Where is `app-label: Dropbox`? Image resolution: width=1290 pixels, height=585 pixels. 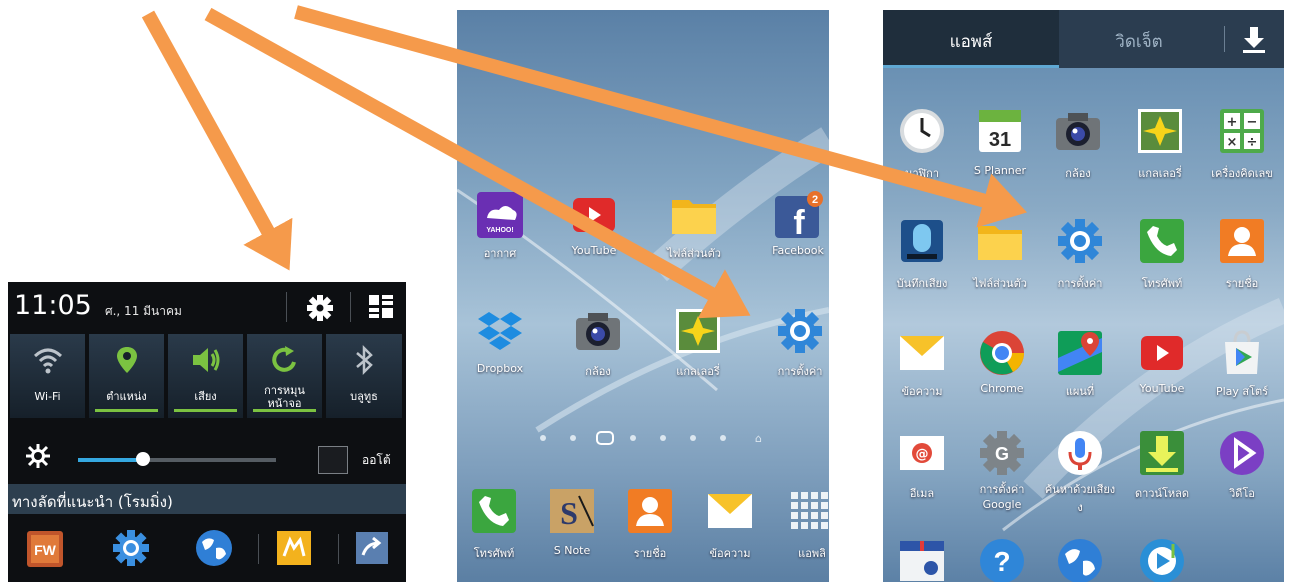
app-label: Dropbox is located at coordinates (500, 368).